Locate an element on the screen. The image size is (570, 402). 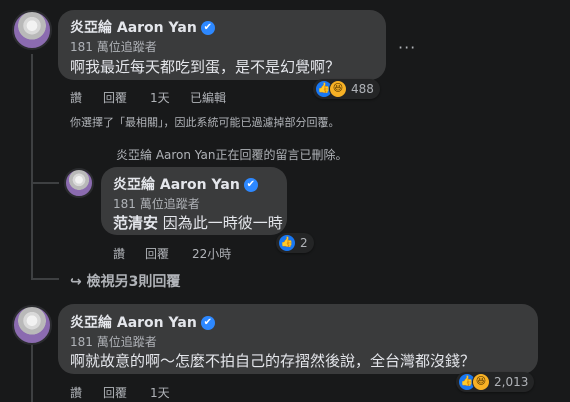
reaction-summary: 👍 😆 2,013 is located at coordinates (495, 382).